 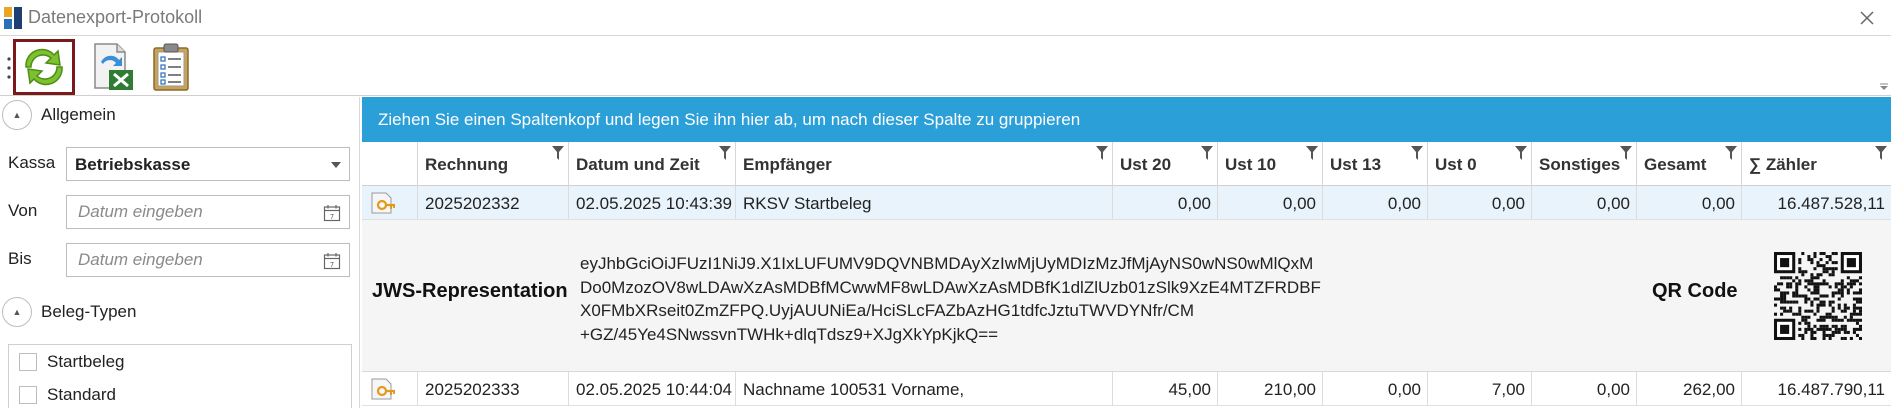 What do you see at coordinates (472, 389) in the screenshot?
I see `cell-text: 2025202333` at bounding box center [472, 389].